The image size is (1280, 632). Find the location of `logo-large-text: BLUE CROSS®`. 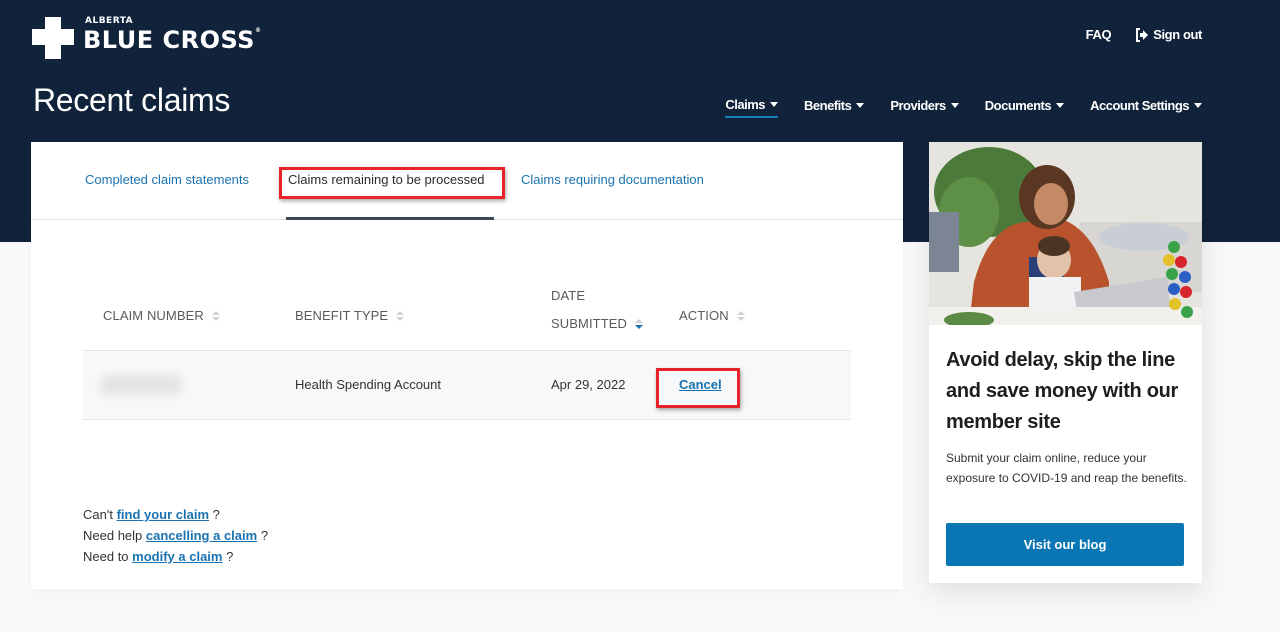

logo-large-text: BLUE CROSS® is located at coordinates (172, 40).